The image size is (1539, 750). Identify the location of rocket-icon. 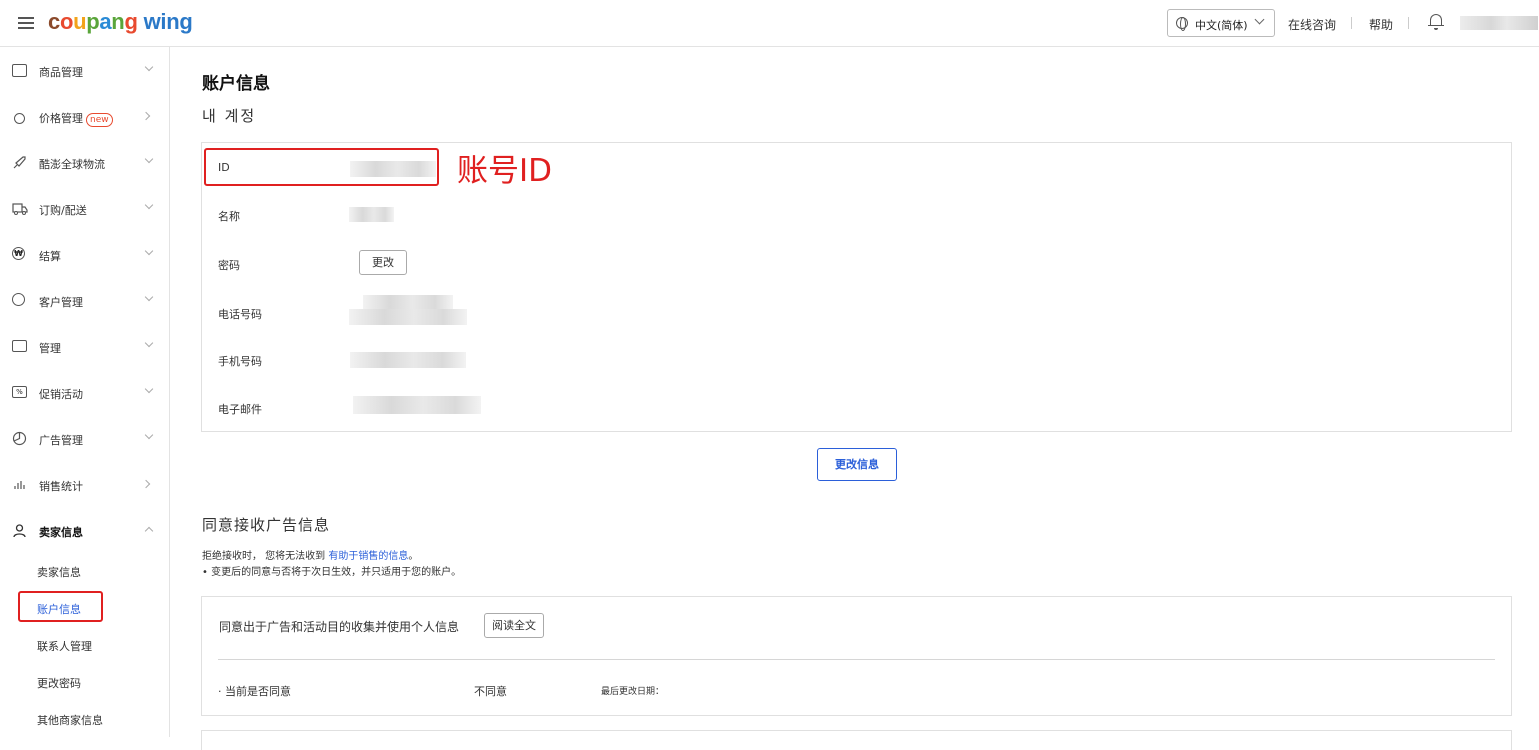
(19, 162).